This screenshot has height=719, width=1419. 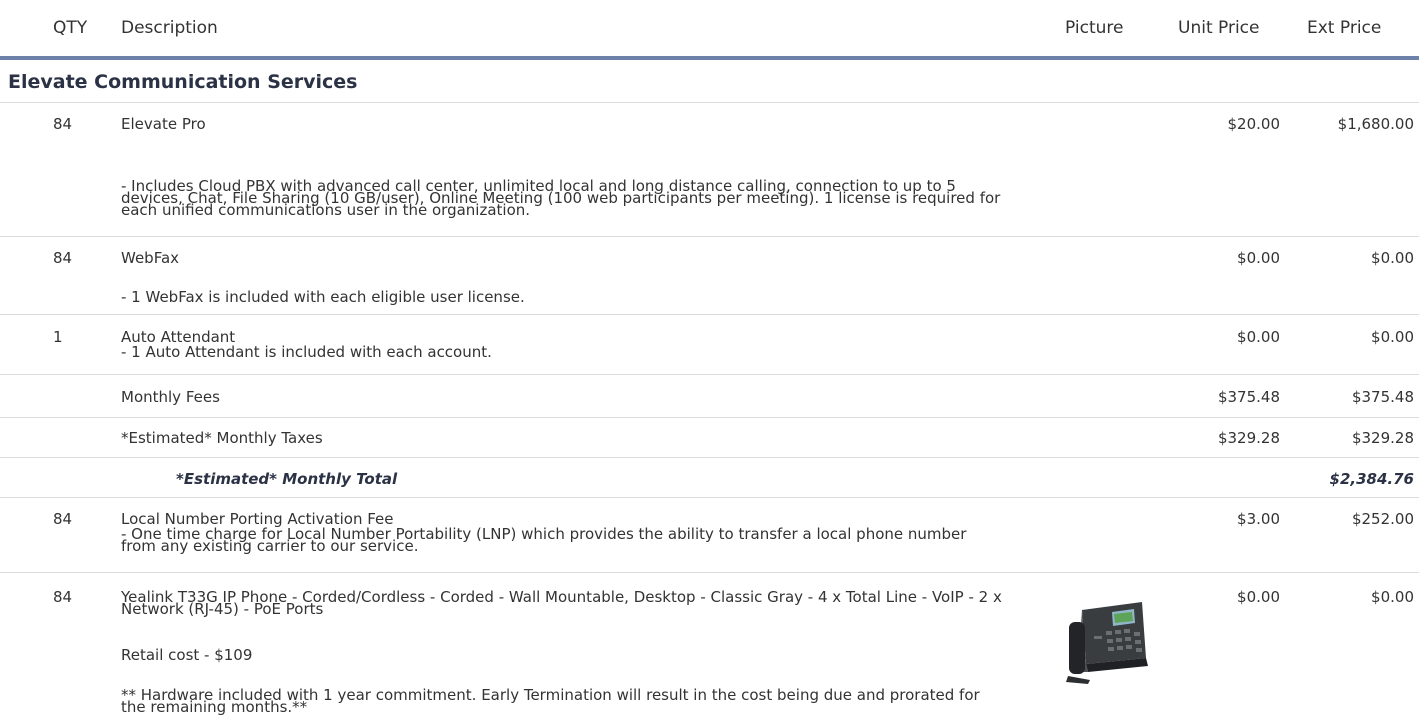 What do you see at coordinates (1219, 28) in the screenshot?
I see `unit-price-header: Unit Price` at bounding box center [1219, 28].